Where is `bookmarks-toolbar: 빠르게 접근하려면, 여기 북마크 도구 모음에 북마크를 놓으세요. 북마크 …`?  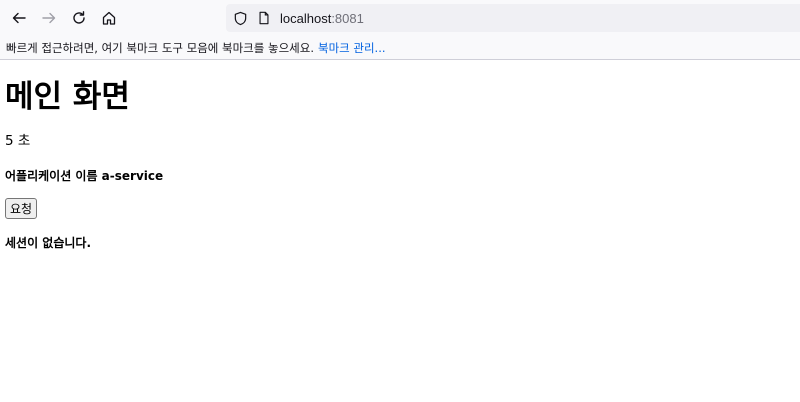
bookmarks-toolbar: 빠르게 접근하려면, 여기 북마크 도구 모음에 북마크를 놓으세요. 북마크 … is located at coordinates (400, 48).